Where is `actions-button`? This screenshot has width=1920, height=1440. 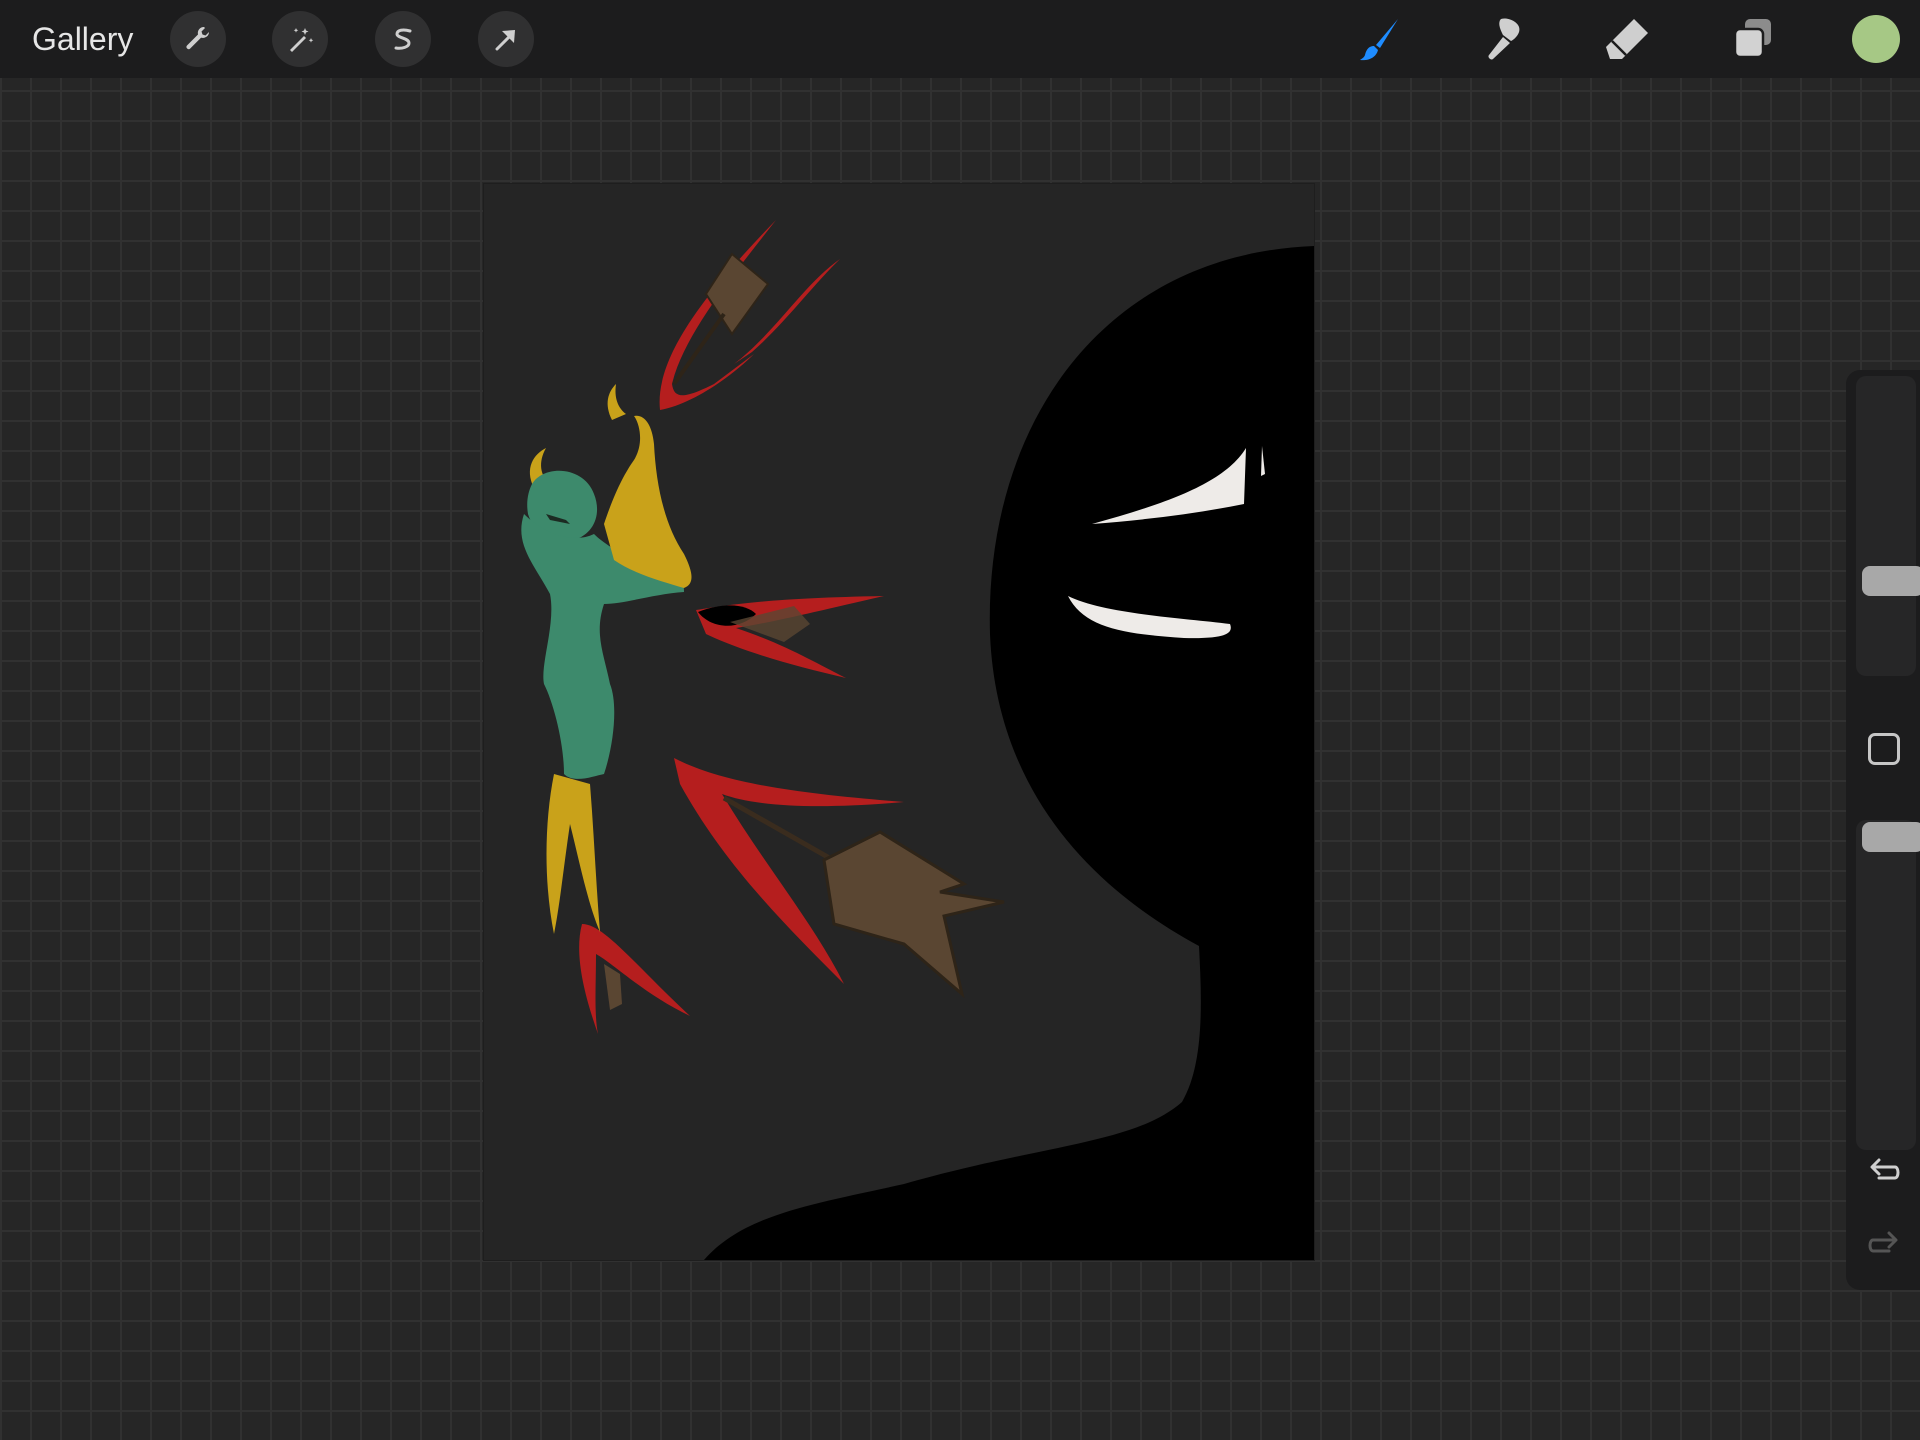 actions-button is located at coordinates (198, 39).